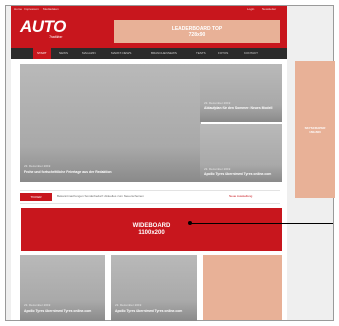 The image size is (339, 326). Describe the element at coordinates (31, 9) in the screenshot. I see `topbar-link-impressum: Impressum` at that location.